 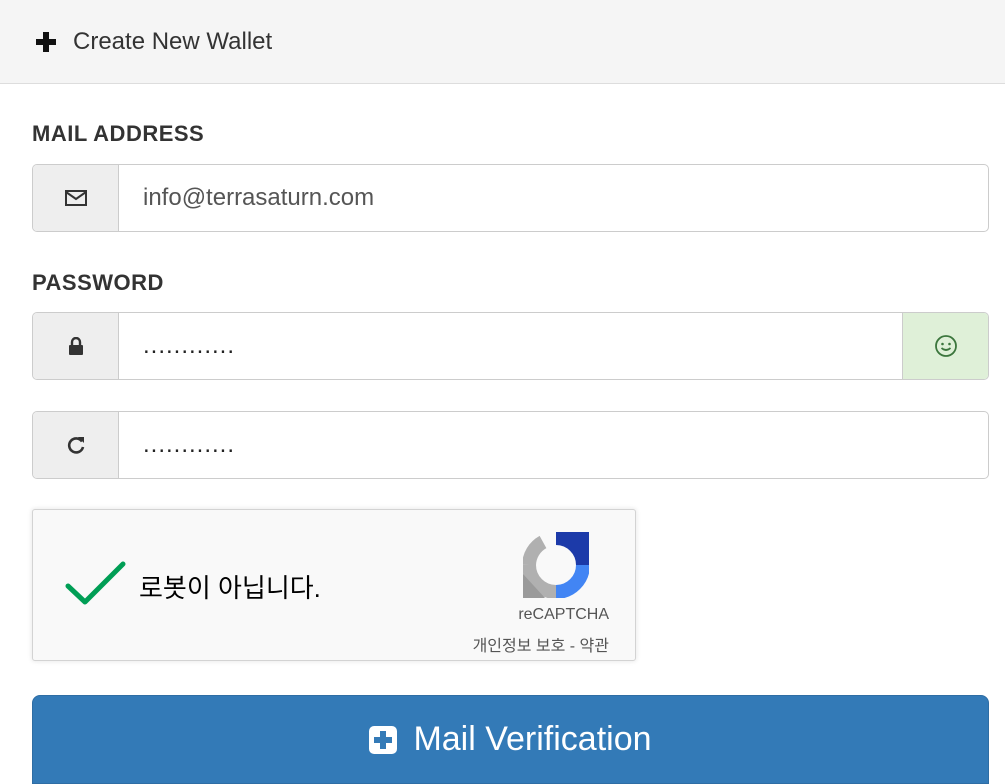 I want to click on password-input-group, so click(x=510, y=346).